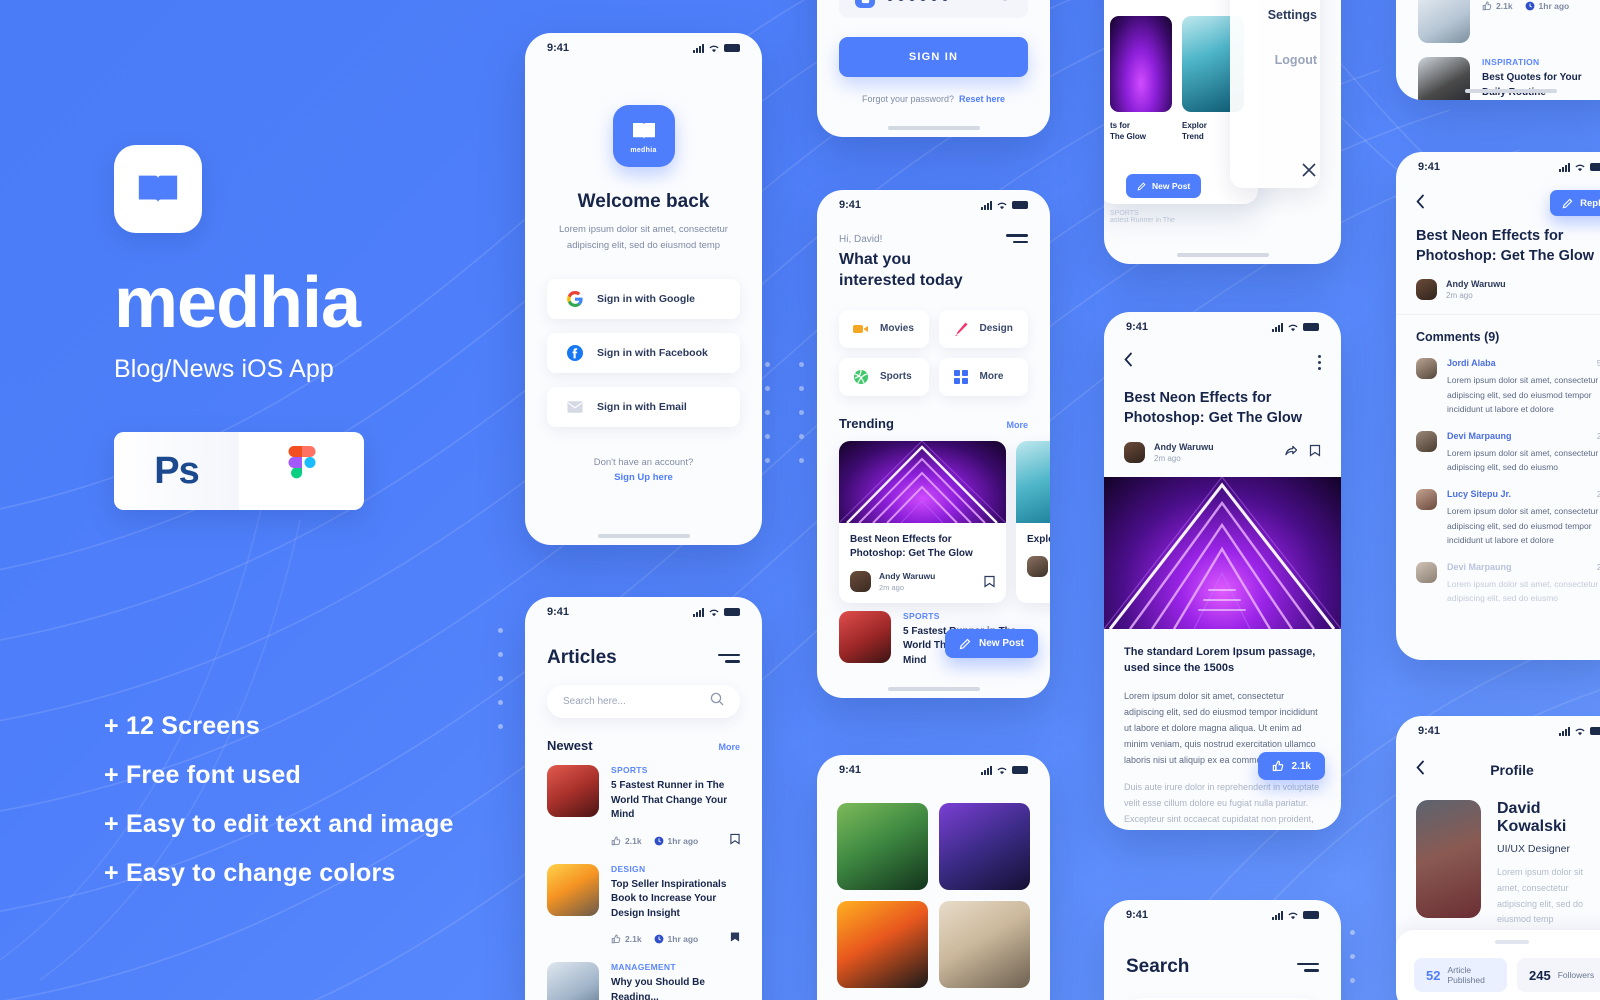 The width and height of the screenshot is (1600, 1000). What do you see at coordinates (1222, 954) in the screenshot?
I see `search-header: Search` at bounding box center [1222, 954].